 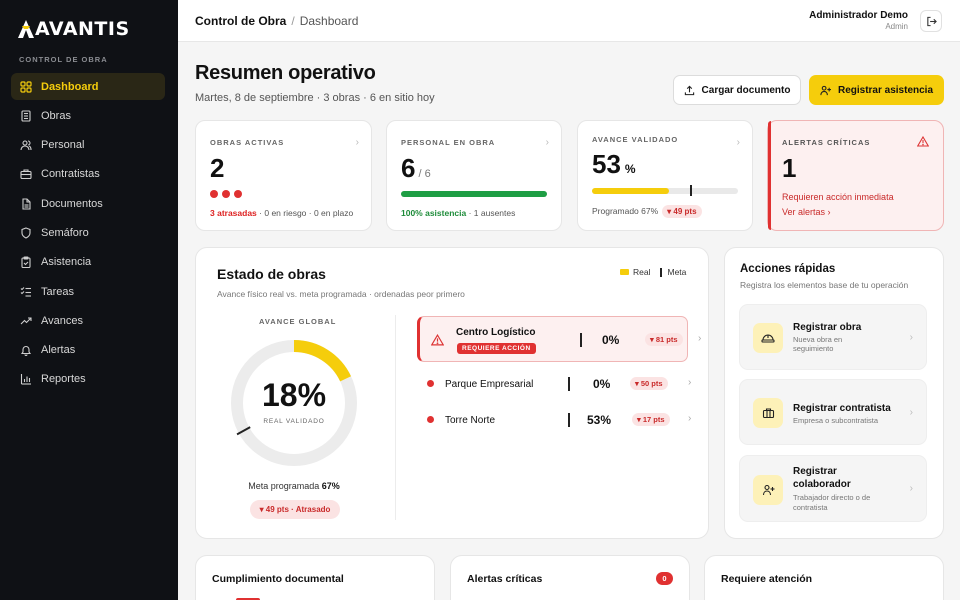 What do you see at coordinates (842, 408) in the screenshot?
I see `action-title: Registrar contratista` at bounding box center [842, 408].